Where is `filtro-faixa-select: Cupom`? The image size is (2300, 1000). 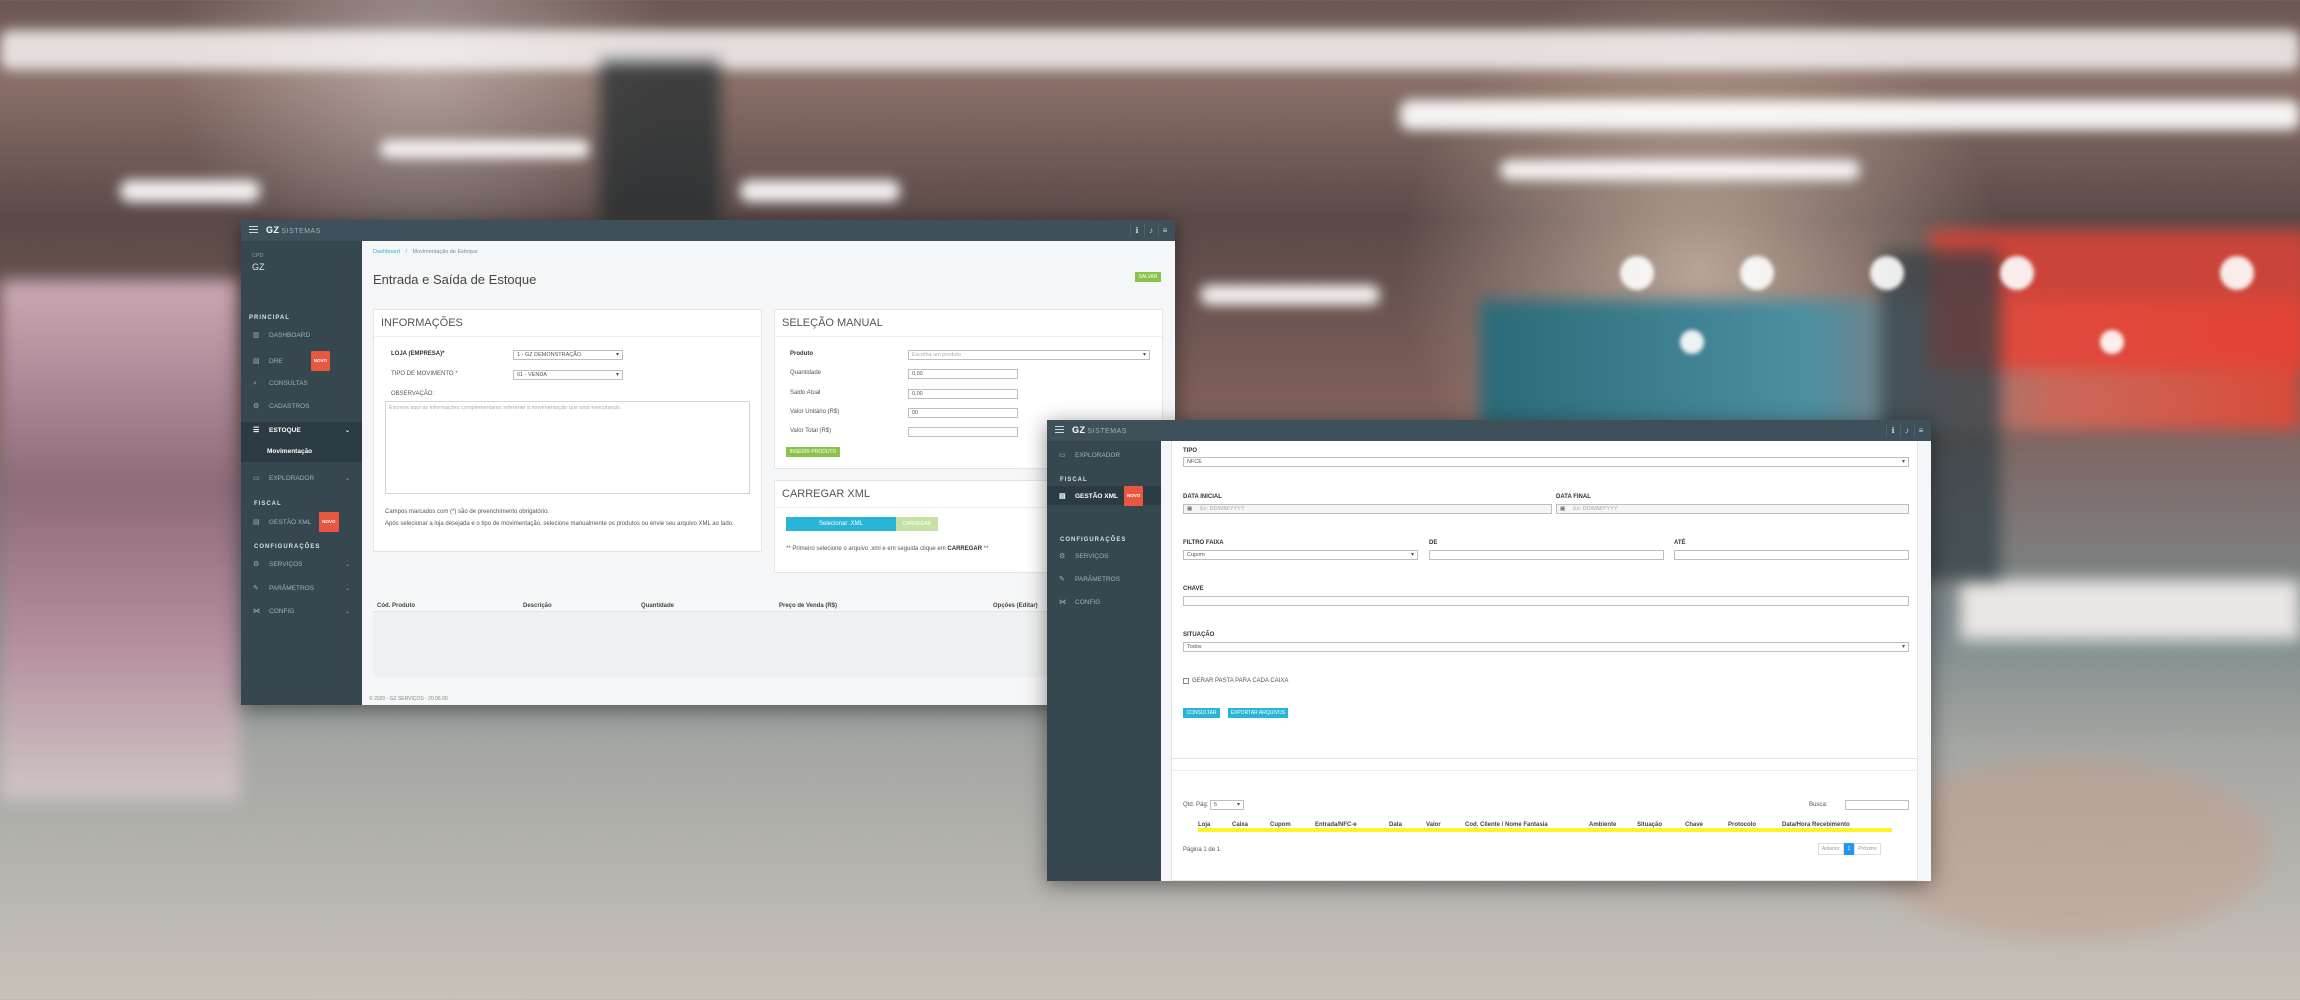 filtro-faixa-select: Cupom is located at coordinates (1300, 555).